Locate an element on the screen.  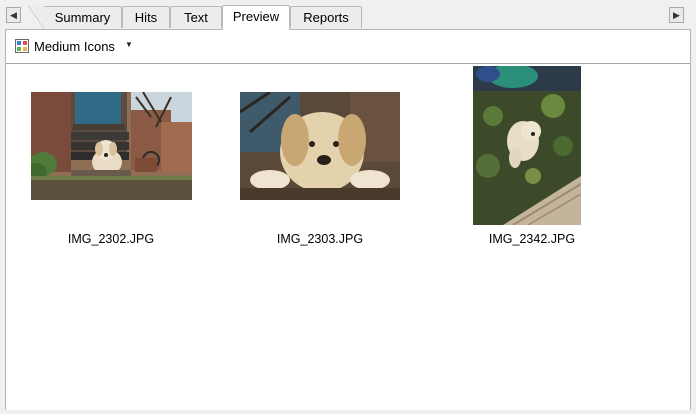
tab-label: Text is located at coordinates (196, 17).